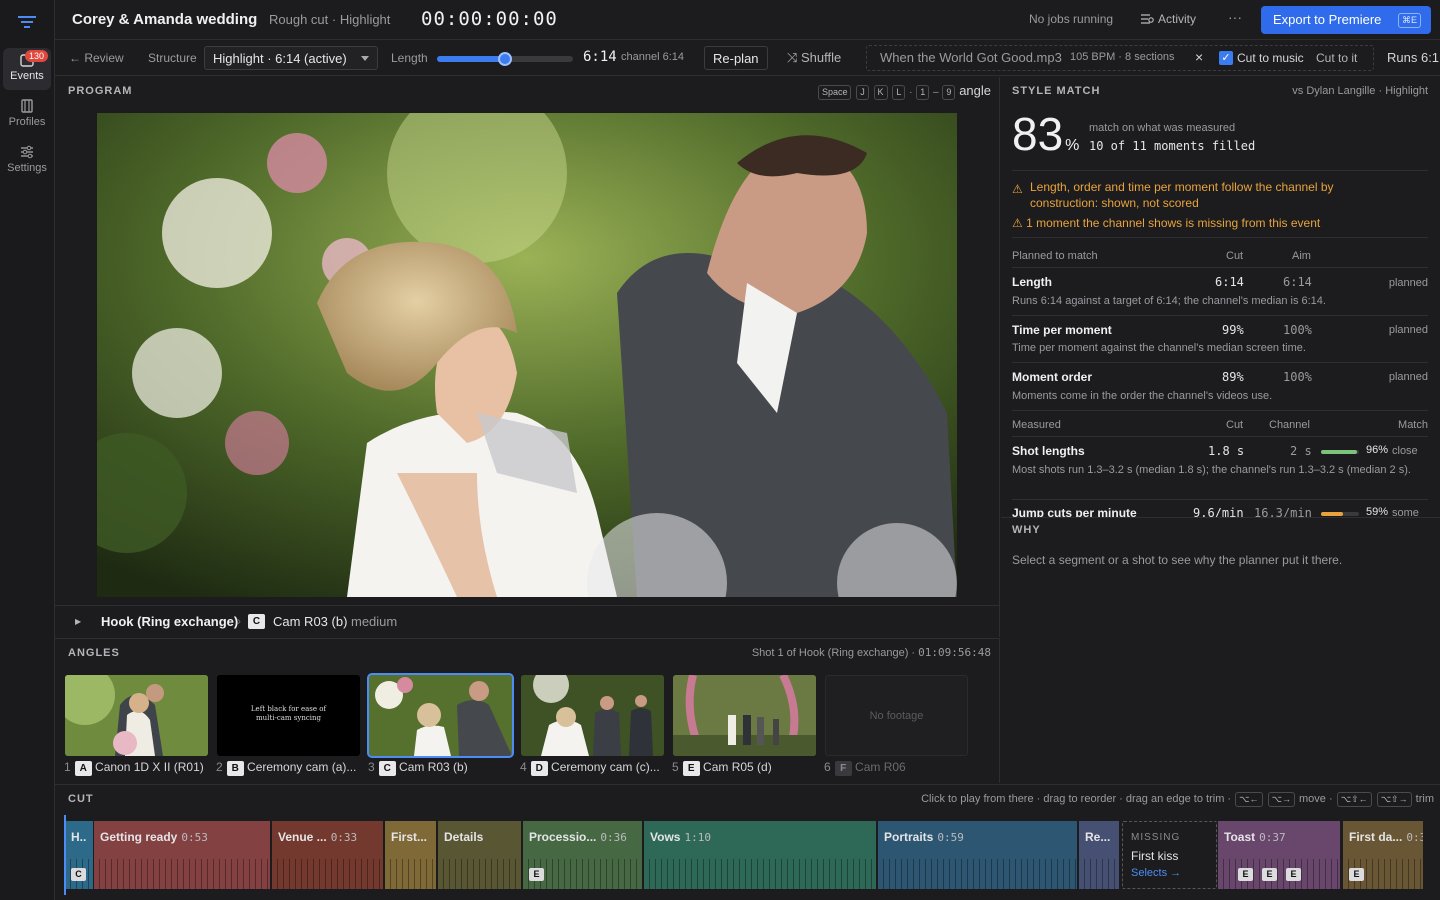  What do you see at coordinates (1168, 19) in the screenshot?
I see `activity-button: Activity` at bounding box center [1168, 19].